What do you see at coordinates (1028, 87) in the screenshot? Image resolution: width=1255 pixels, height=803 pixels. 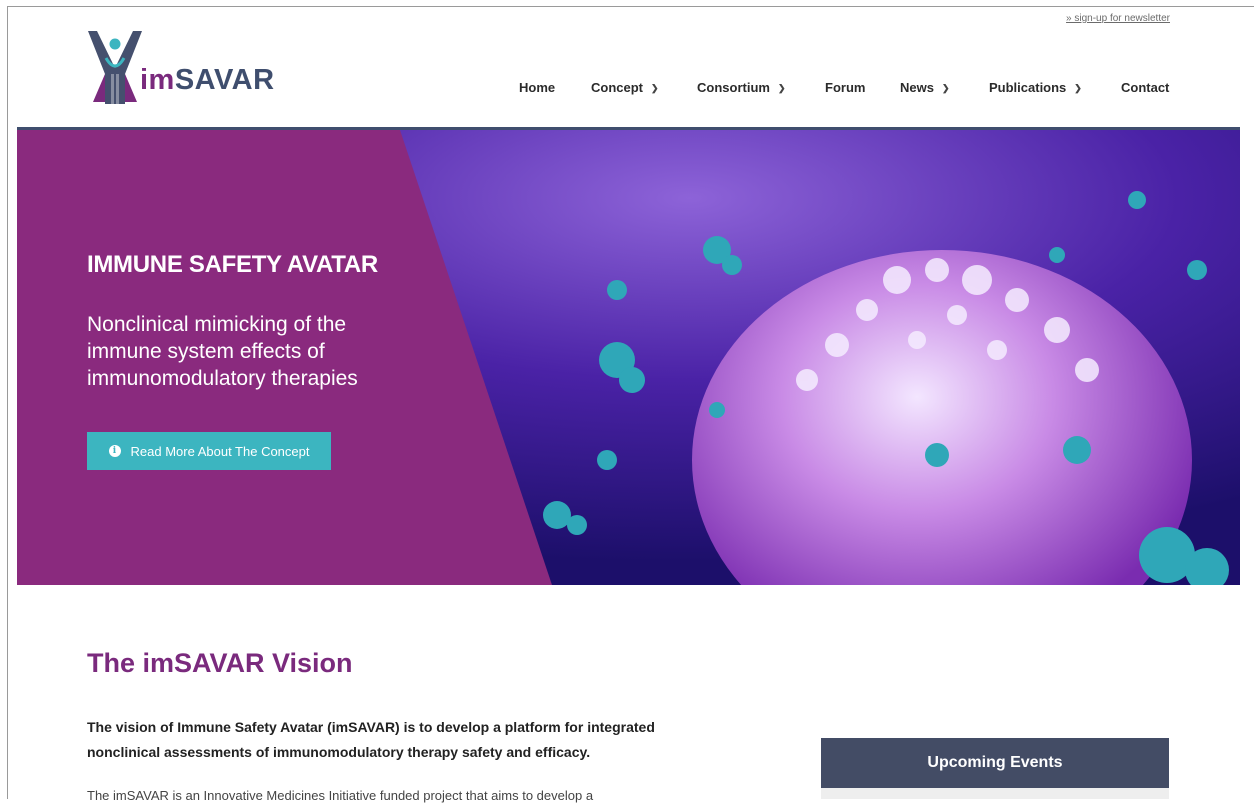 I see `nav-item-label: Publications` at bounding box center [1028, 87].